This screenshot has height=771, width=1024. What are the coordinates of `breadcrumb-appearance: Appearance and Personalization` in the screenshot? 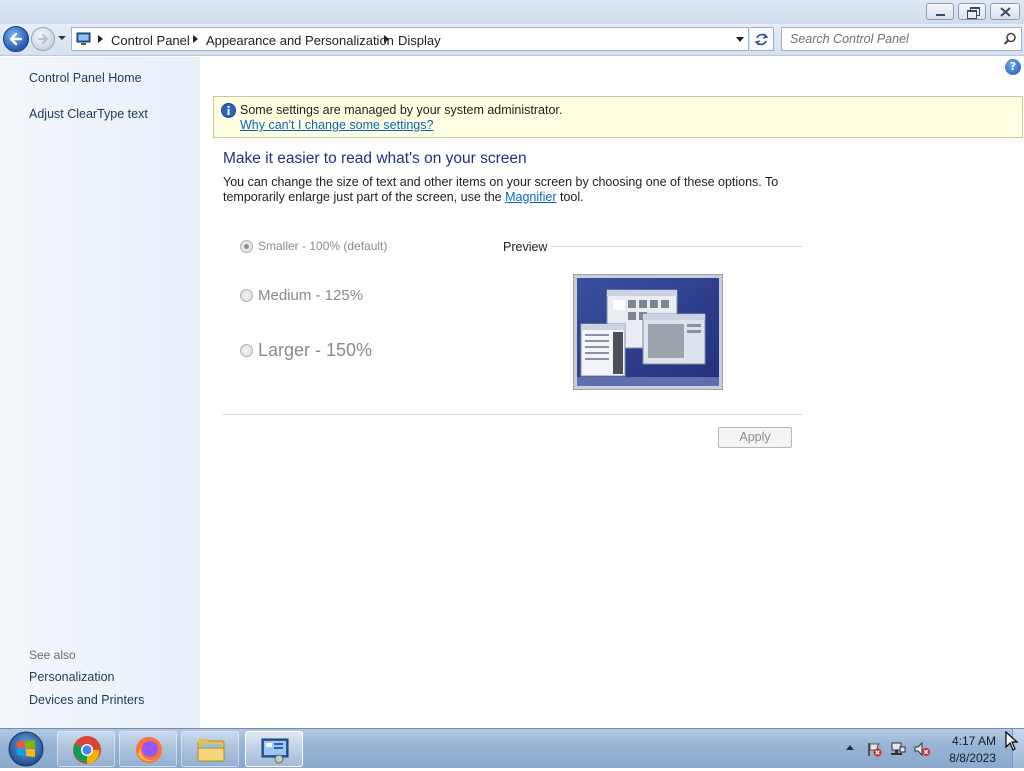 It's located at (300, 40).